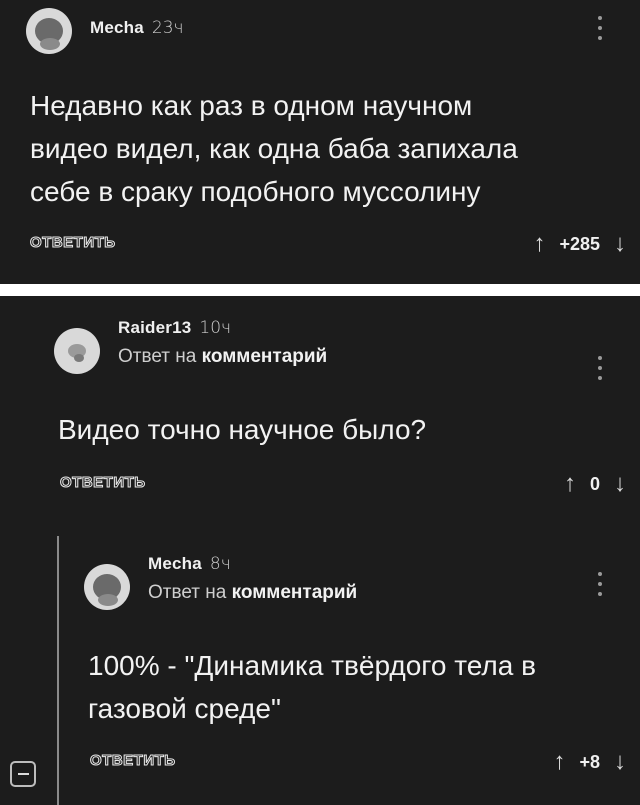 Image resolution: width=640 pixels, height=805 pixels. I want to click on vote-controls: ↑ +8 ↓, so click(589, 762).